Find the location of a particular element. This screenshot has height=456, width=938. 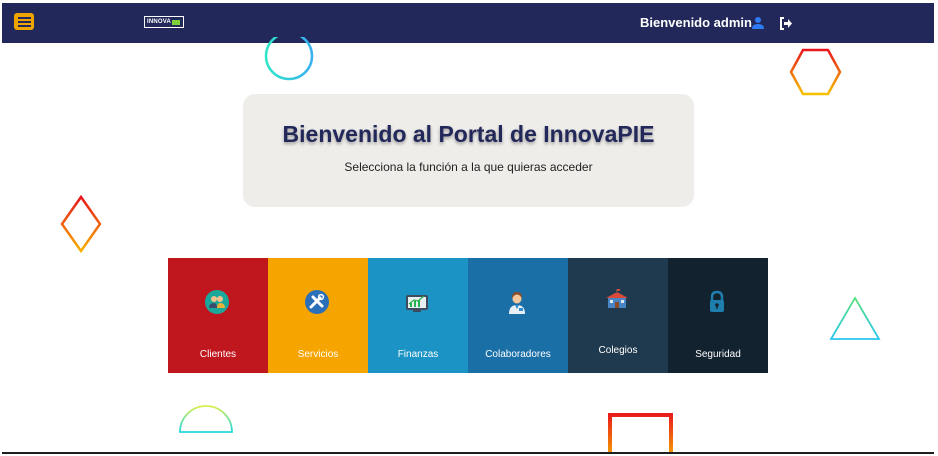

semicircle-decoration is located at coordinates (206, 419).